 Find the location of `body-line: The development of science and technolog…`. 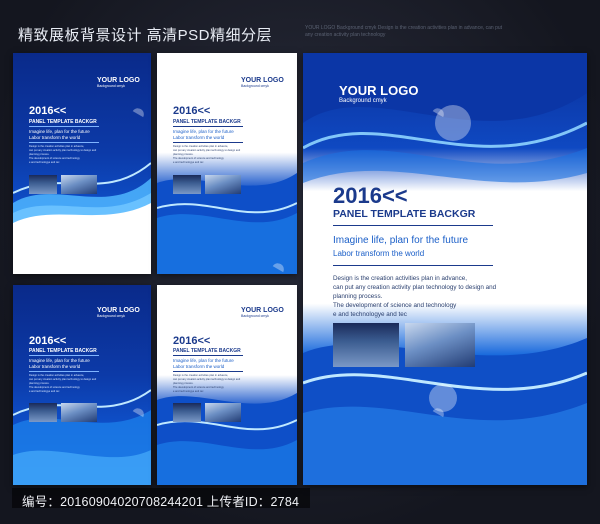

body-line: The development of science and technolog… is located at coordinates (395, 305).